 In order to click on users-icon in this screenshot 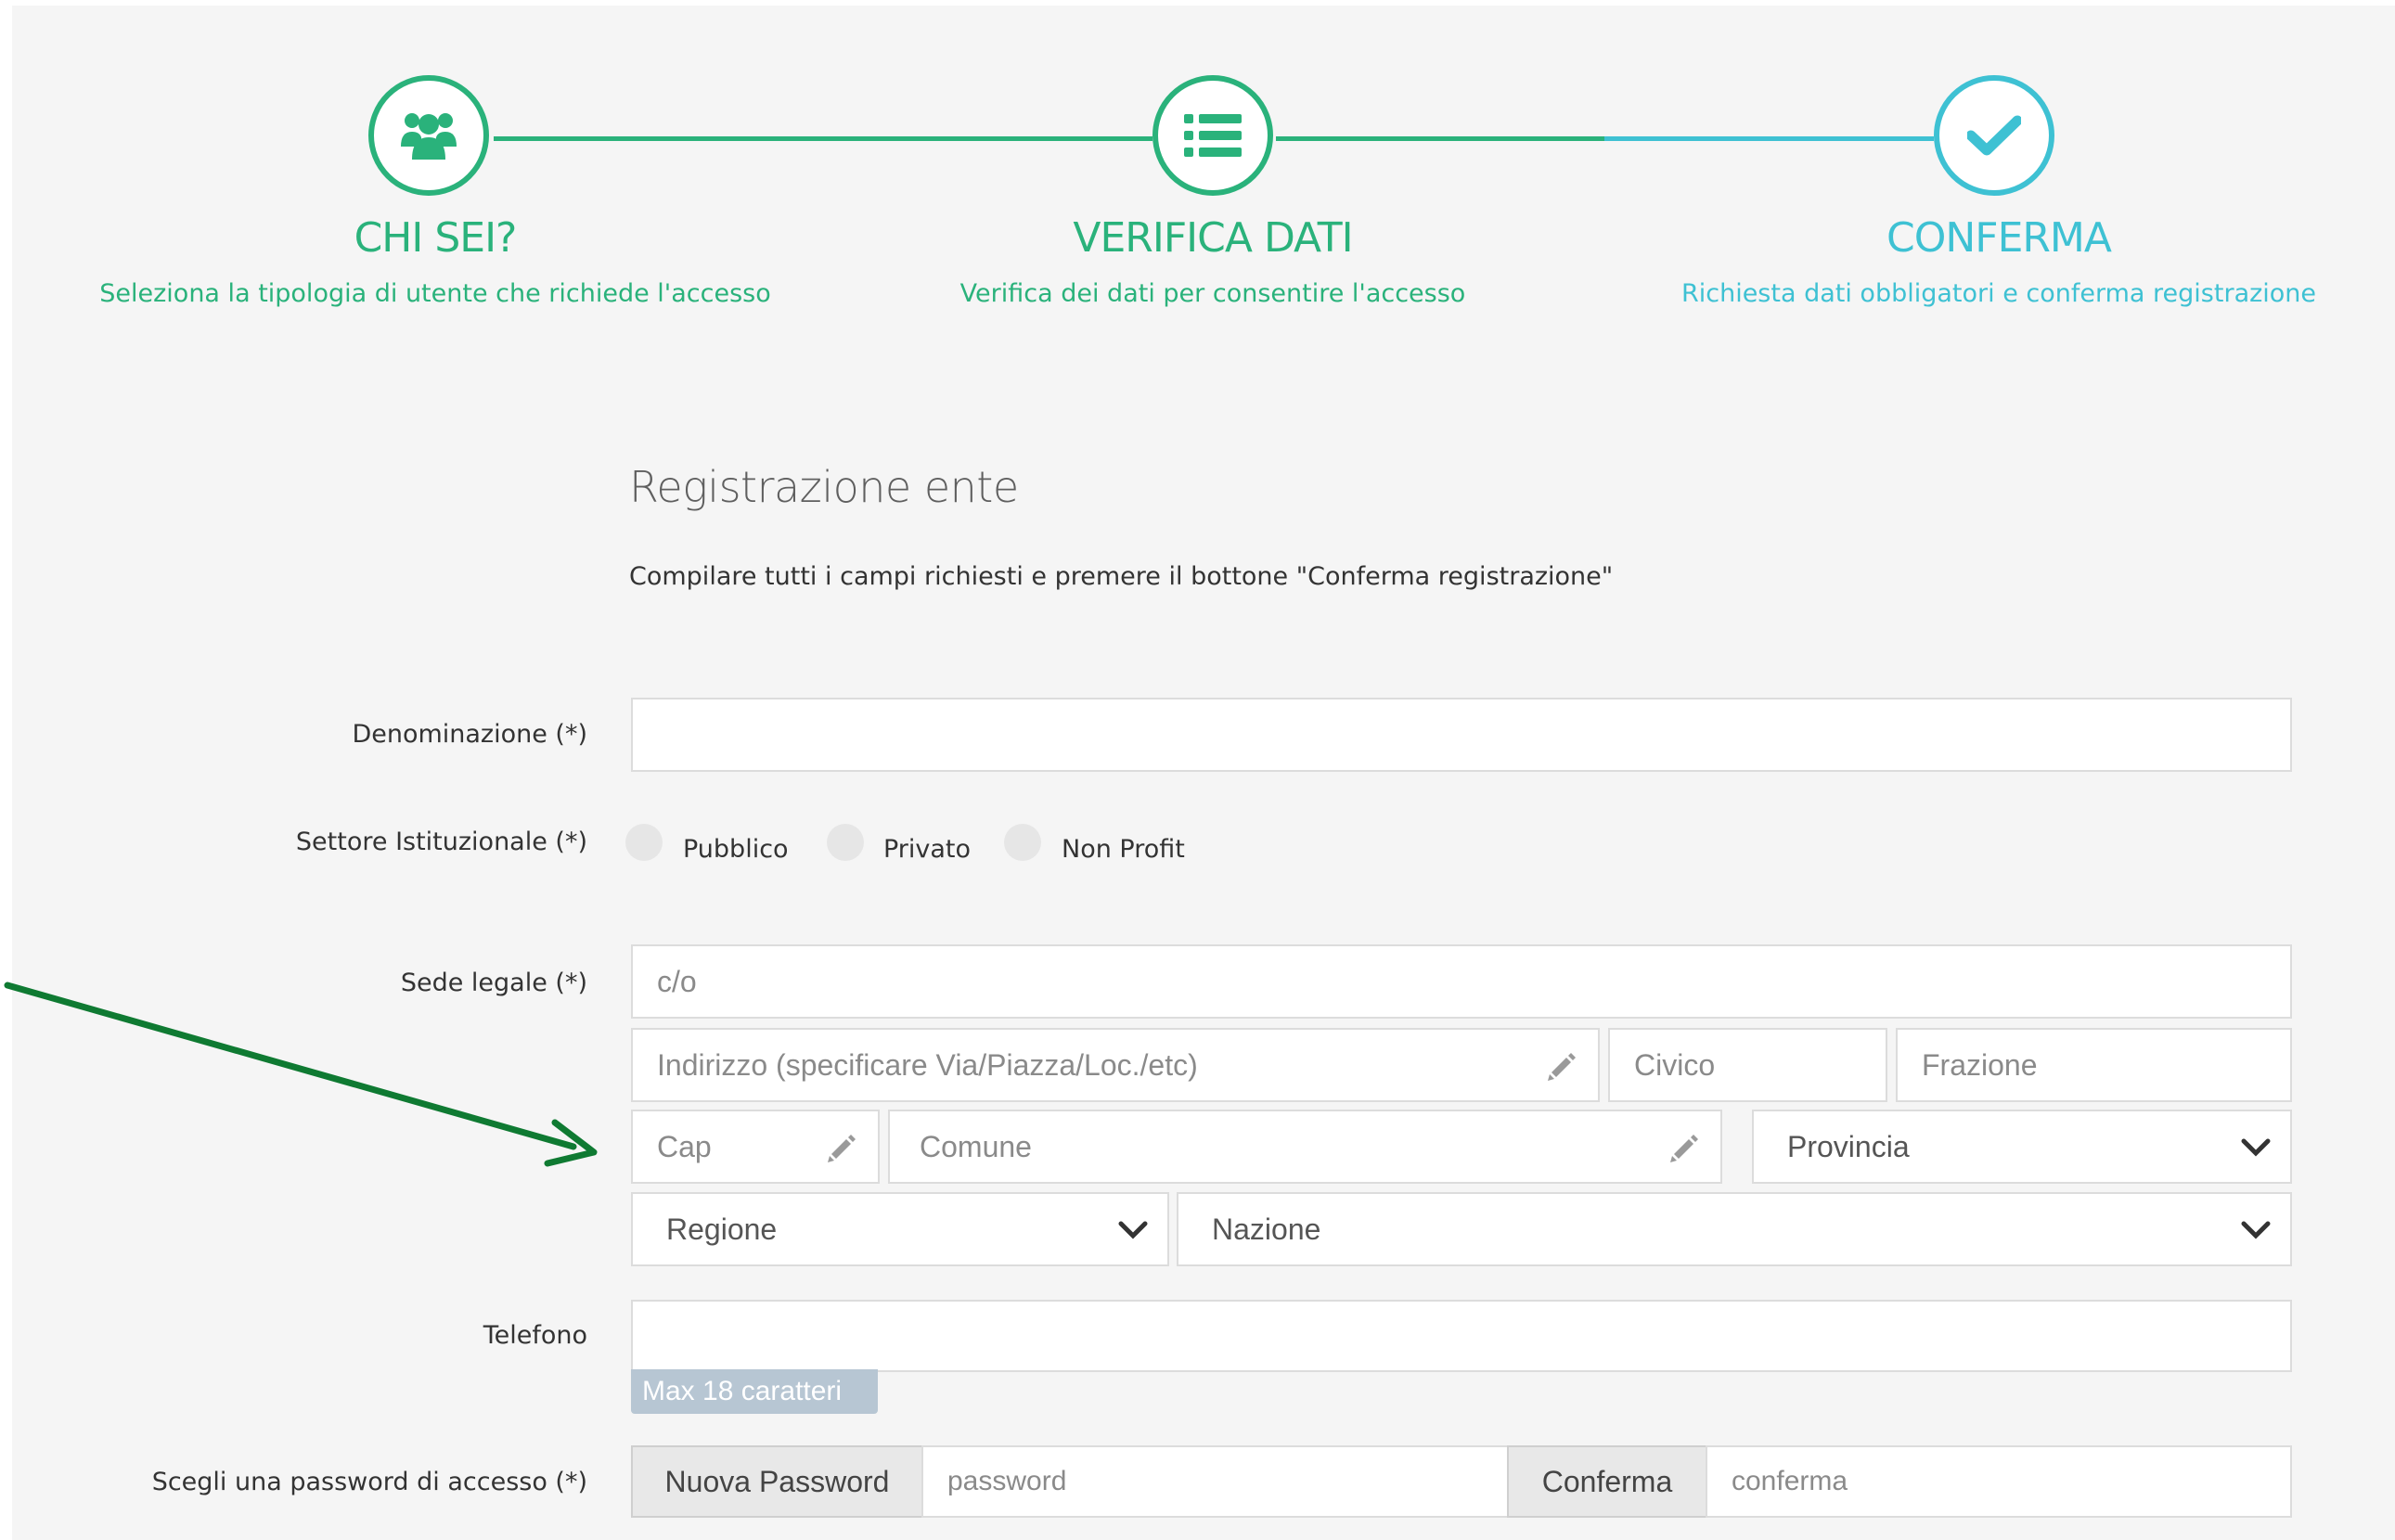, I will do `click(429, 136)`.